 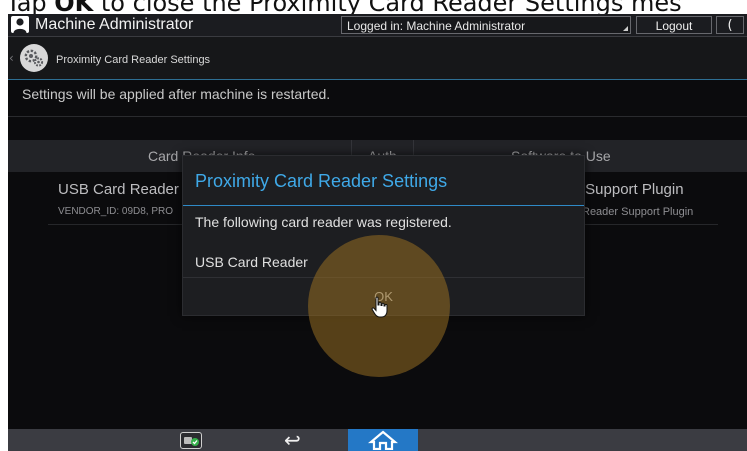 What do you see at coordinates (251, 262) in the screenshot?
I see `dialog-reader-name: USB Card Reader` at bounding box center [251, 262].